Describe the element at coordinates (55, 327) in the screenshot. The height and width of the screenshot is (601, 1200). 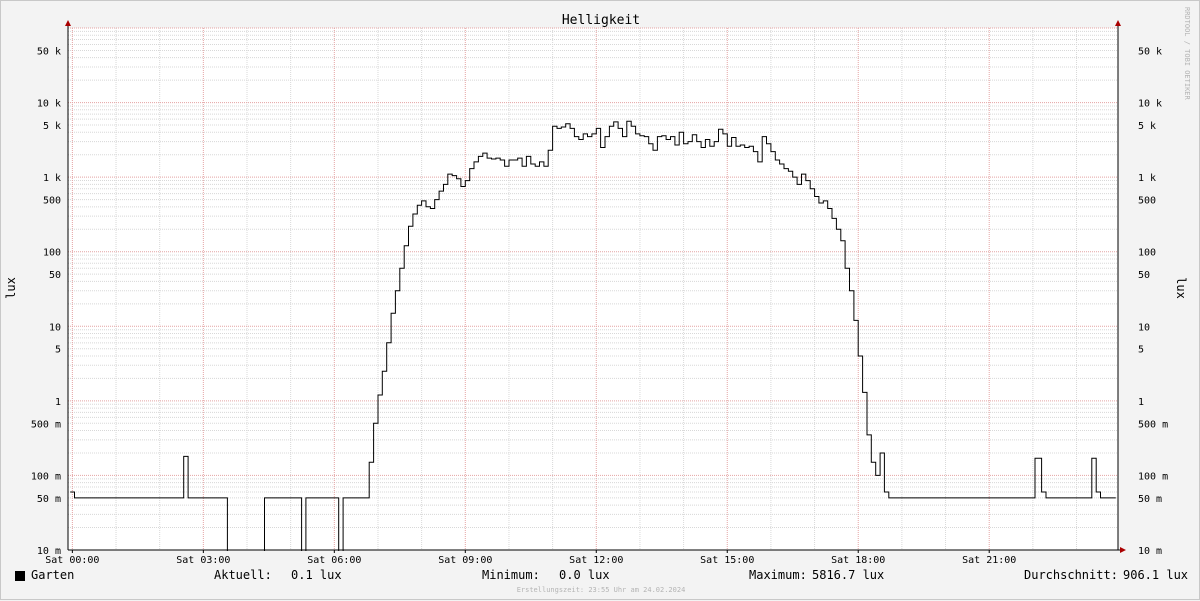
I see `y-tick-label-left: 10` at that location.